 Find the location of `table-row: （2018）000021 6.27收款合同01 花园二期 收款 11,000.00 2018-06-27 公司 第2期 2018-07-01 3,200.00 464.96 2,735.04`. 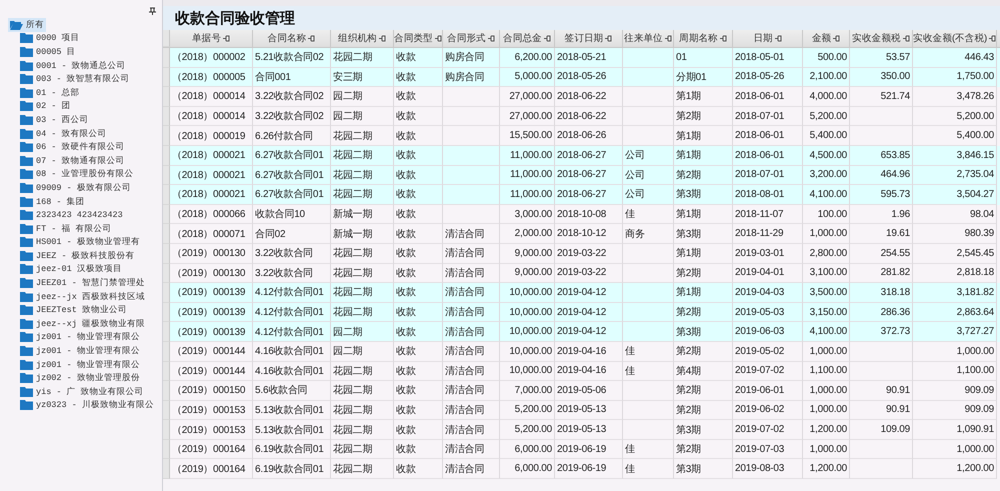

table-row: （2018）000021 6.27收款合同01 花园二期 收款 11,000.00 2018-06-27 公司 第2期 2018-07-01 3,200.00 464.96 2,735.04 is located at coordinates (581, 176).